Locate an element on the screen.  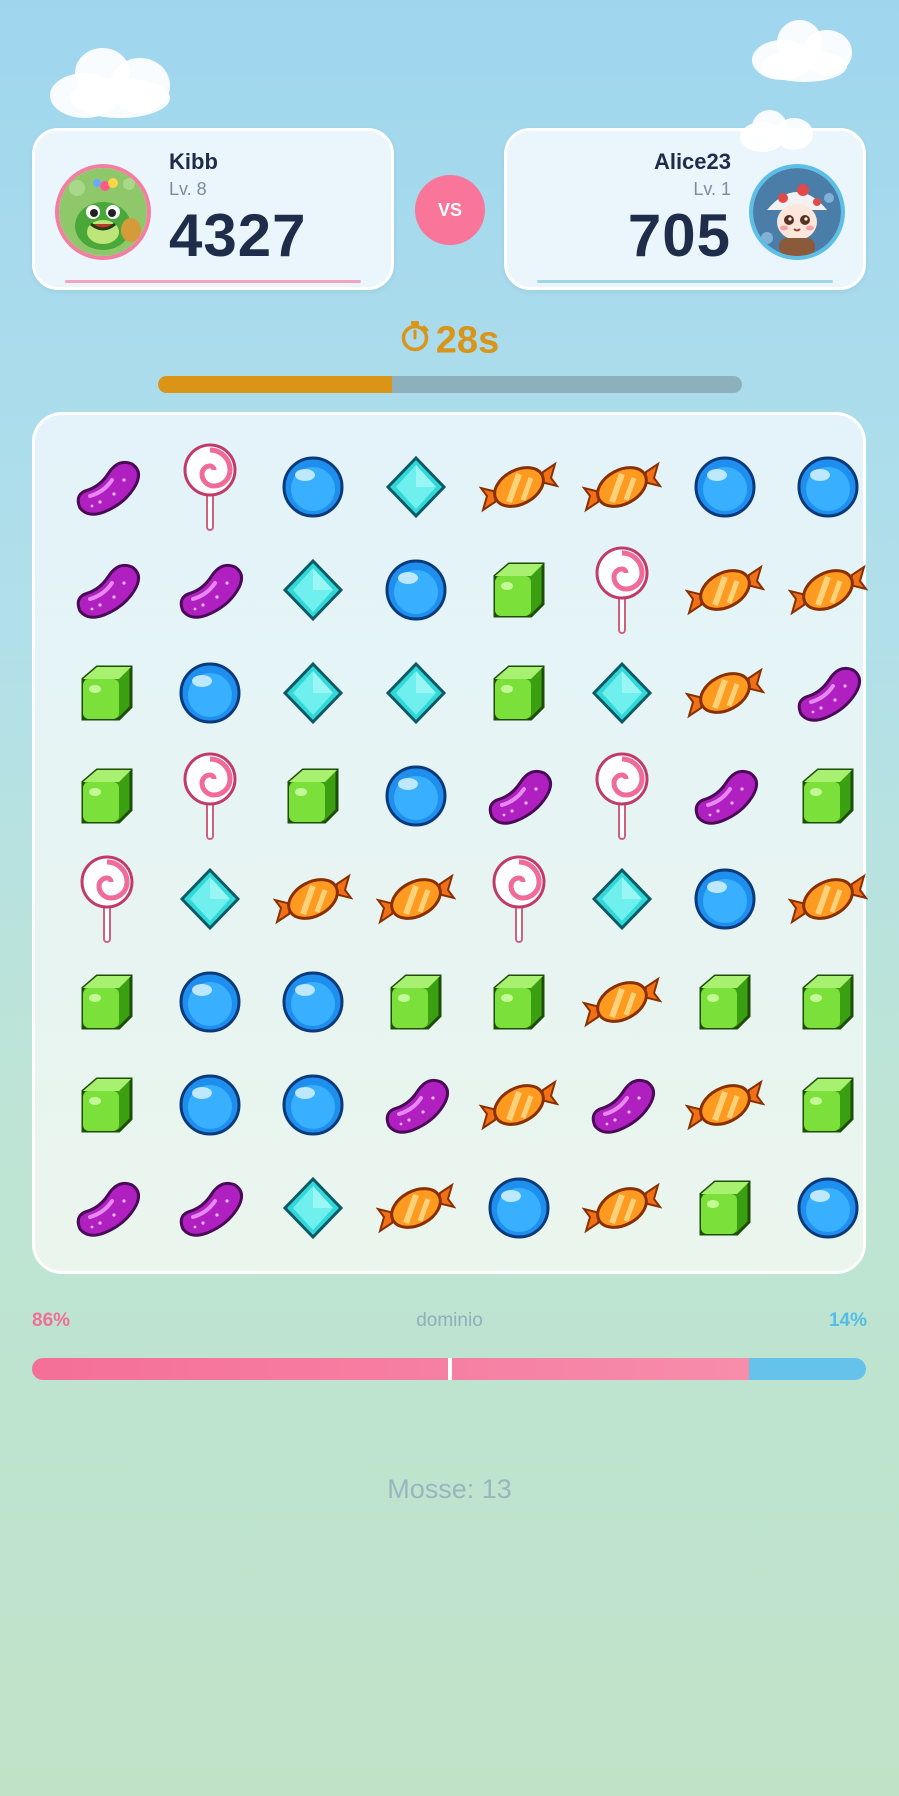
player-level-left: Lv. 8 is located at coordinates (188, 189).